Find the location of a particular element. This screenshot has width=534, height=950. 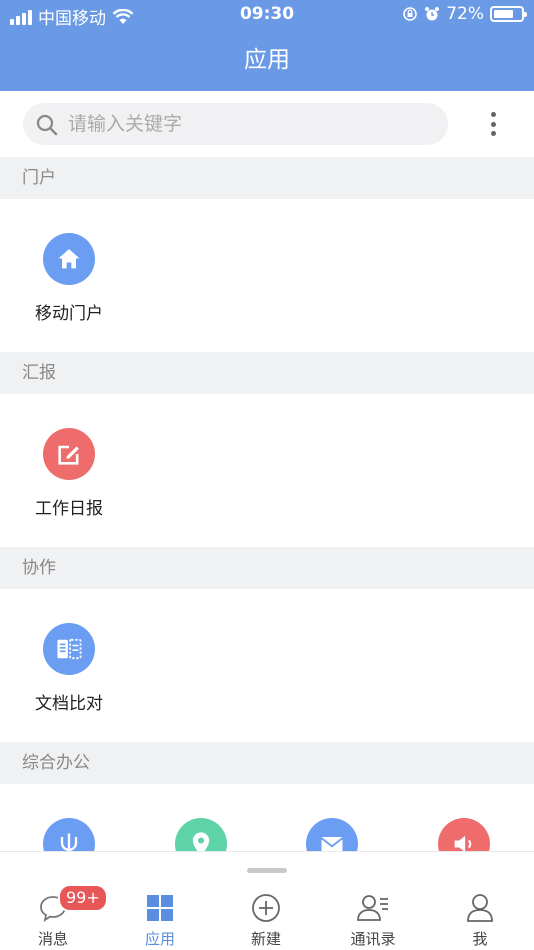

app-label: 工作日报 is located at coordinates (69, 509).